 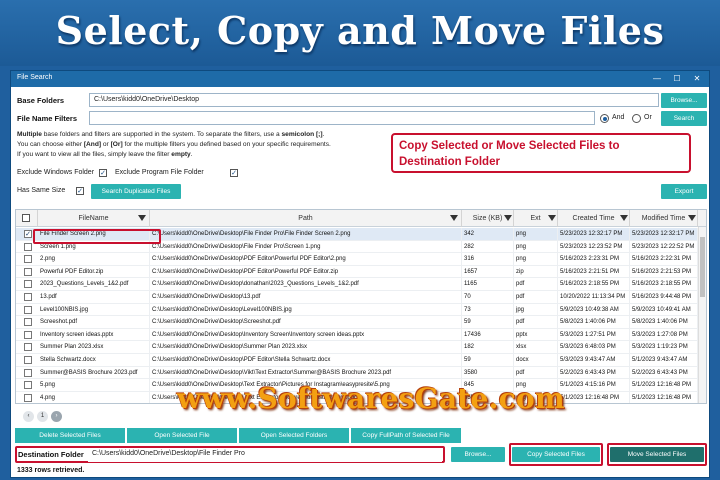 I want to click on scroll-thumb, so click(x=702, y=267).